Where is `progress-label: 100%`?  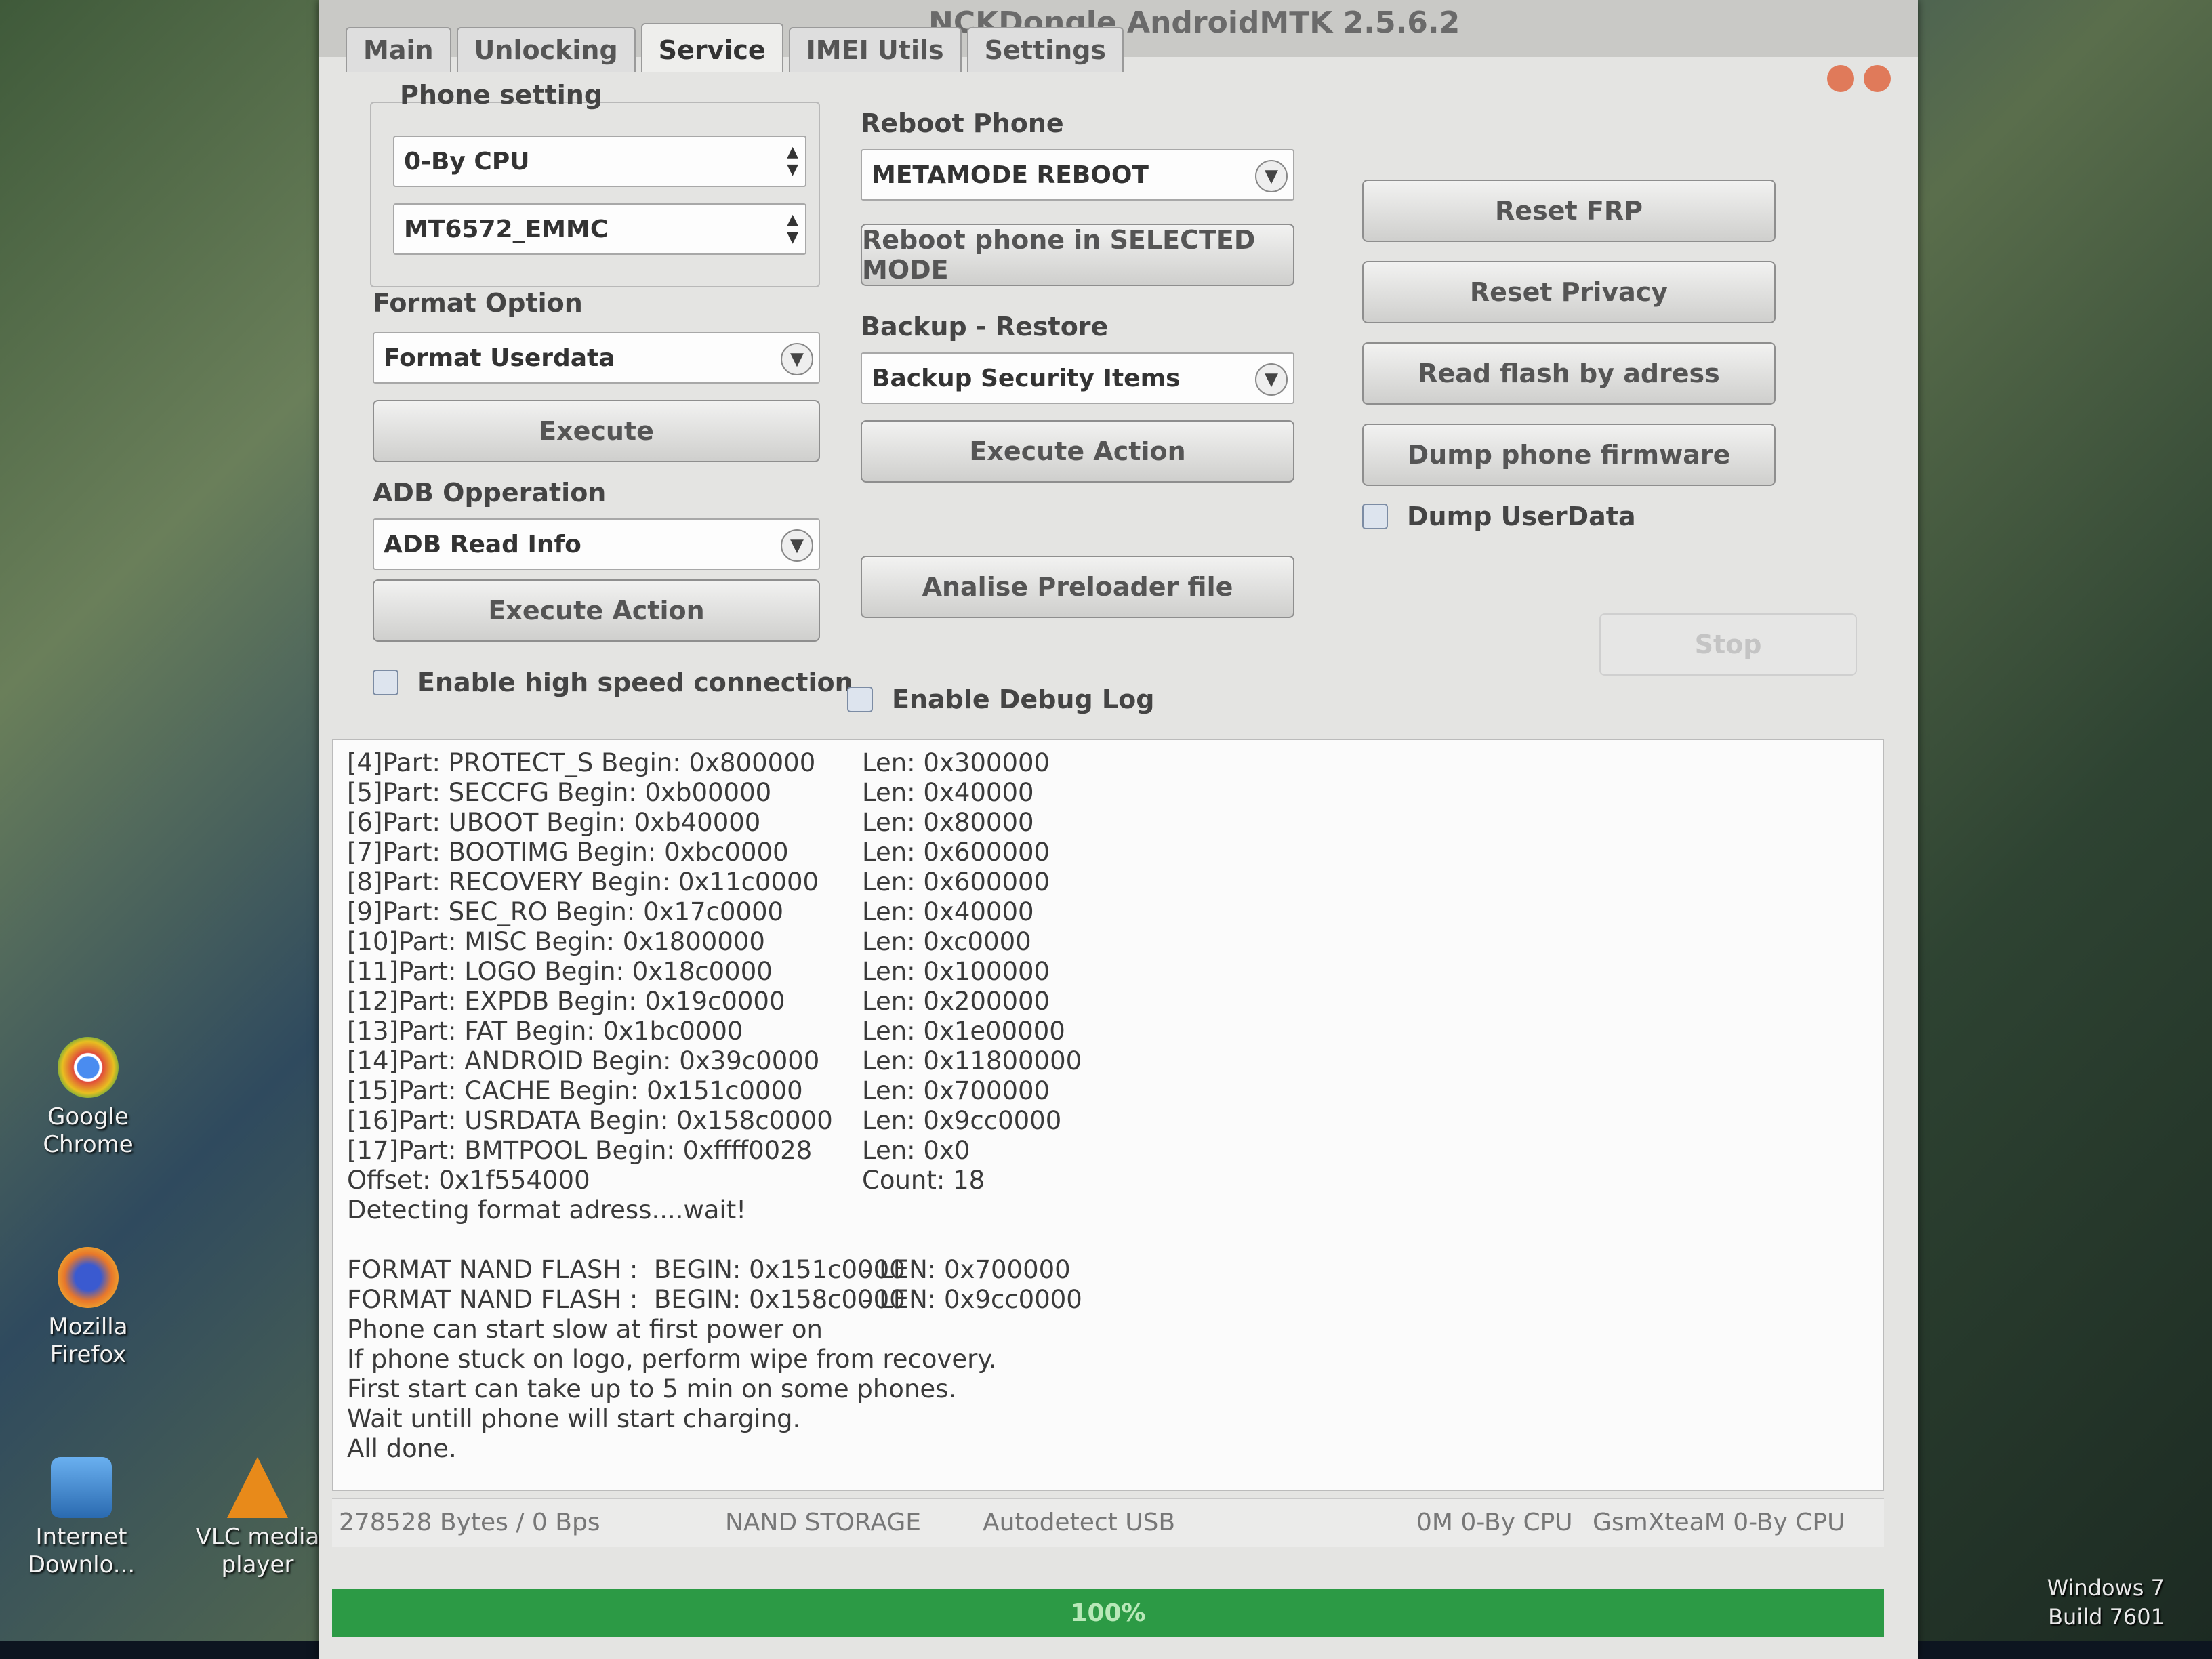
progress-label: 100% is located at coordinates (1108, 1613).